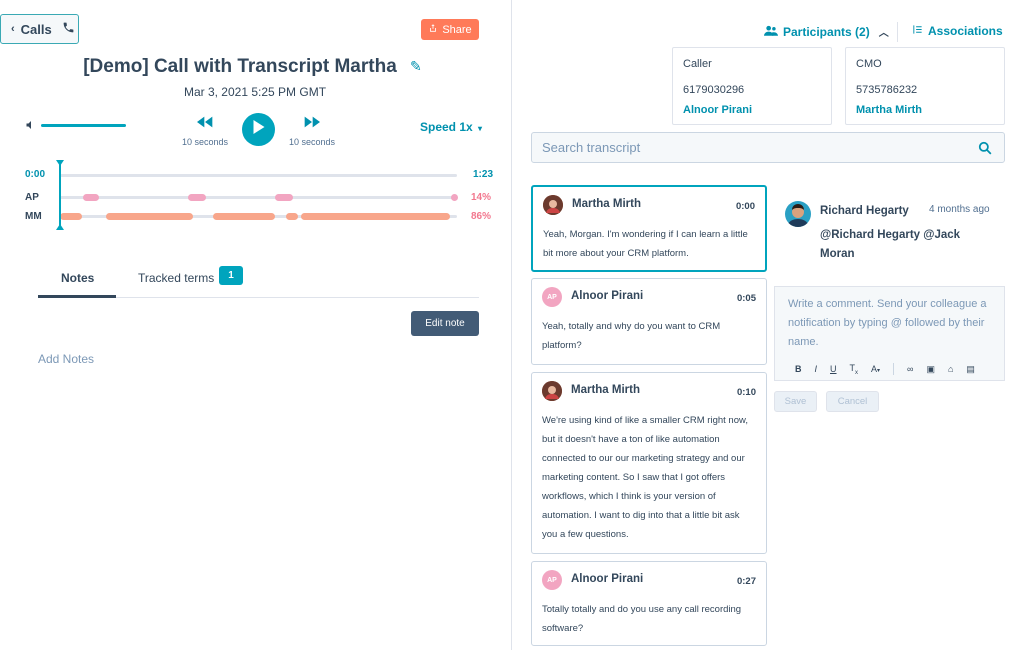 Image resolution: width=1024 pixels, height=650 pixels. I want to click on call-title: [Demo] Call with Transcript Martha, so click(240, 66).